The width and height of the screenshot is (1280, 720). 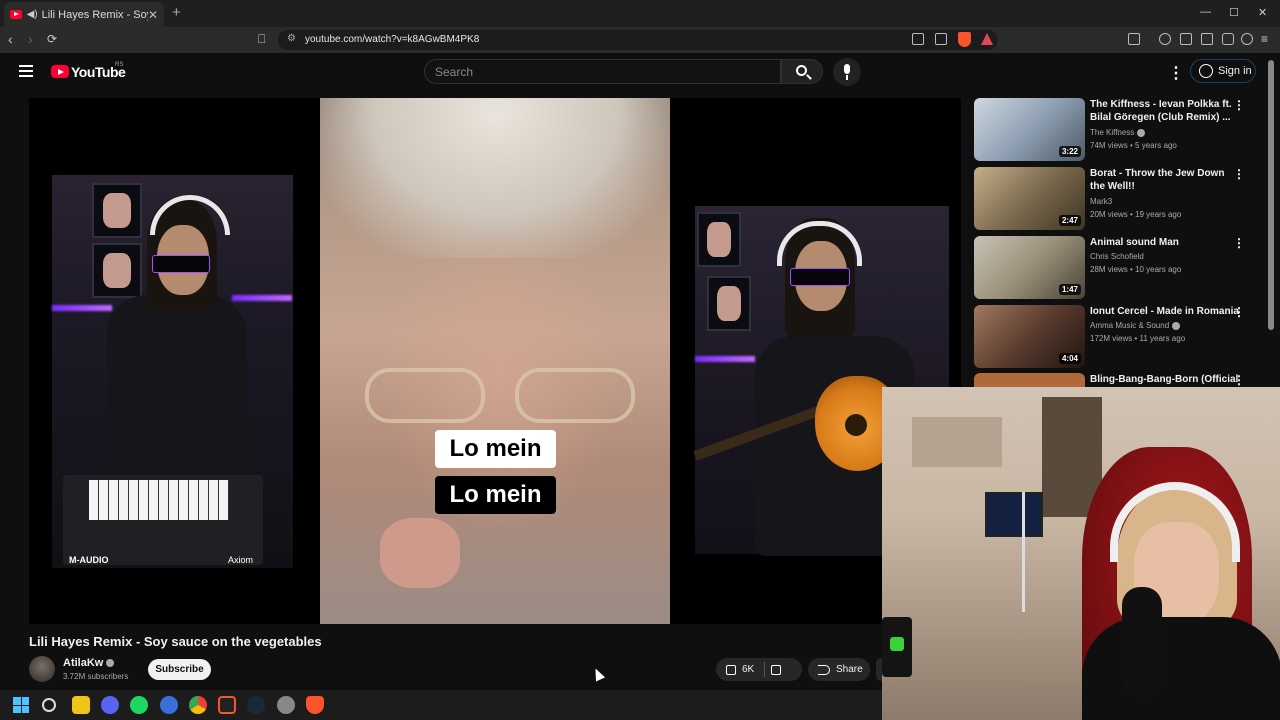 What do you see at coordinates (49, 705) in the screenshot?
I see `taskbar-search-icon` at bounding box center [49, 705].